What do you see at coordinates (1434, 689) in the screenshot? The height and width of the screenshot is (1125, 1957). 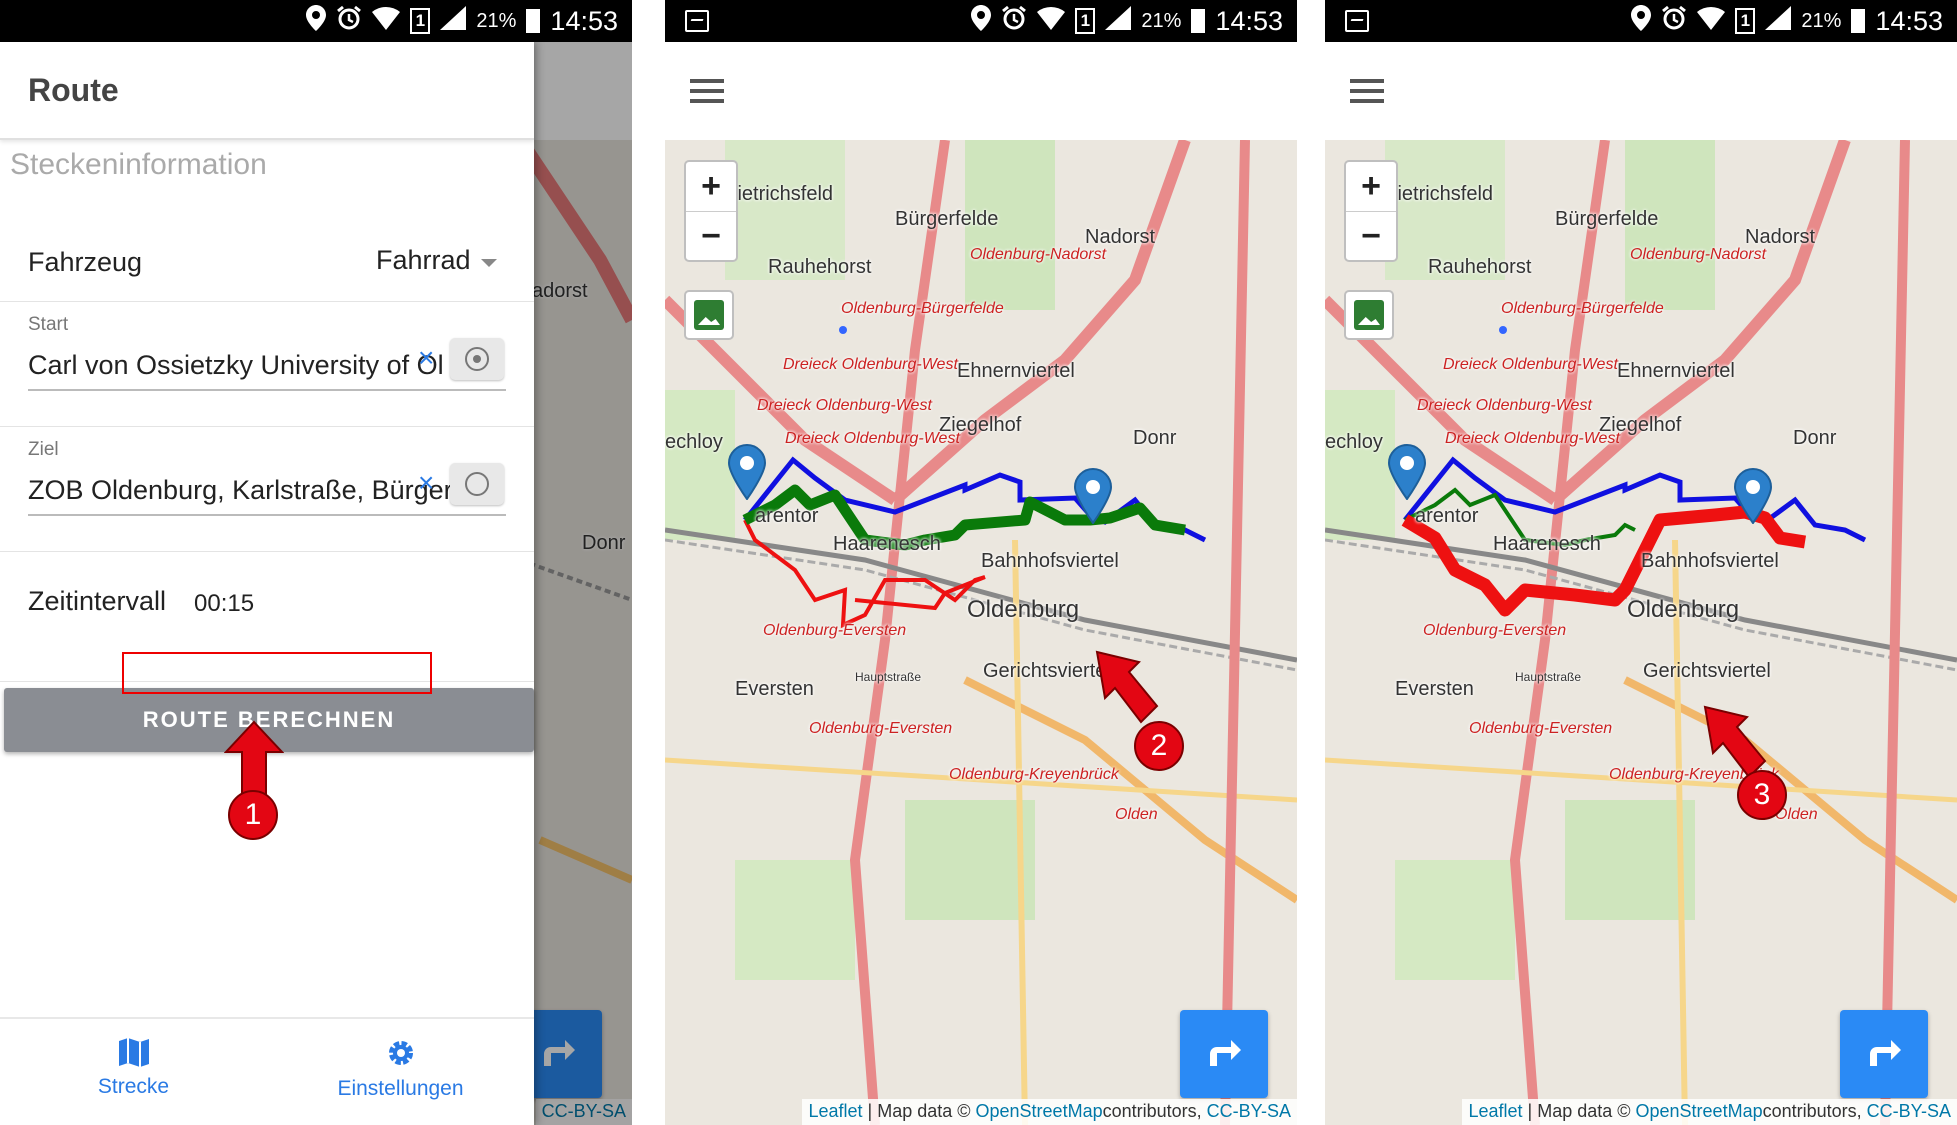 I see `map-label: Eversten` at bounding box center [1434, 689].